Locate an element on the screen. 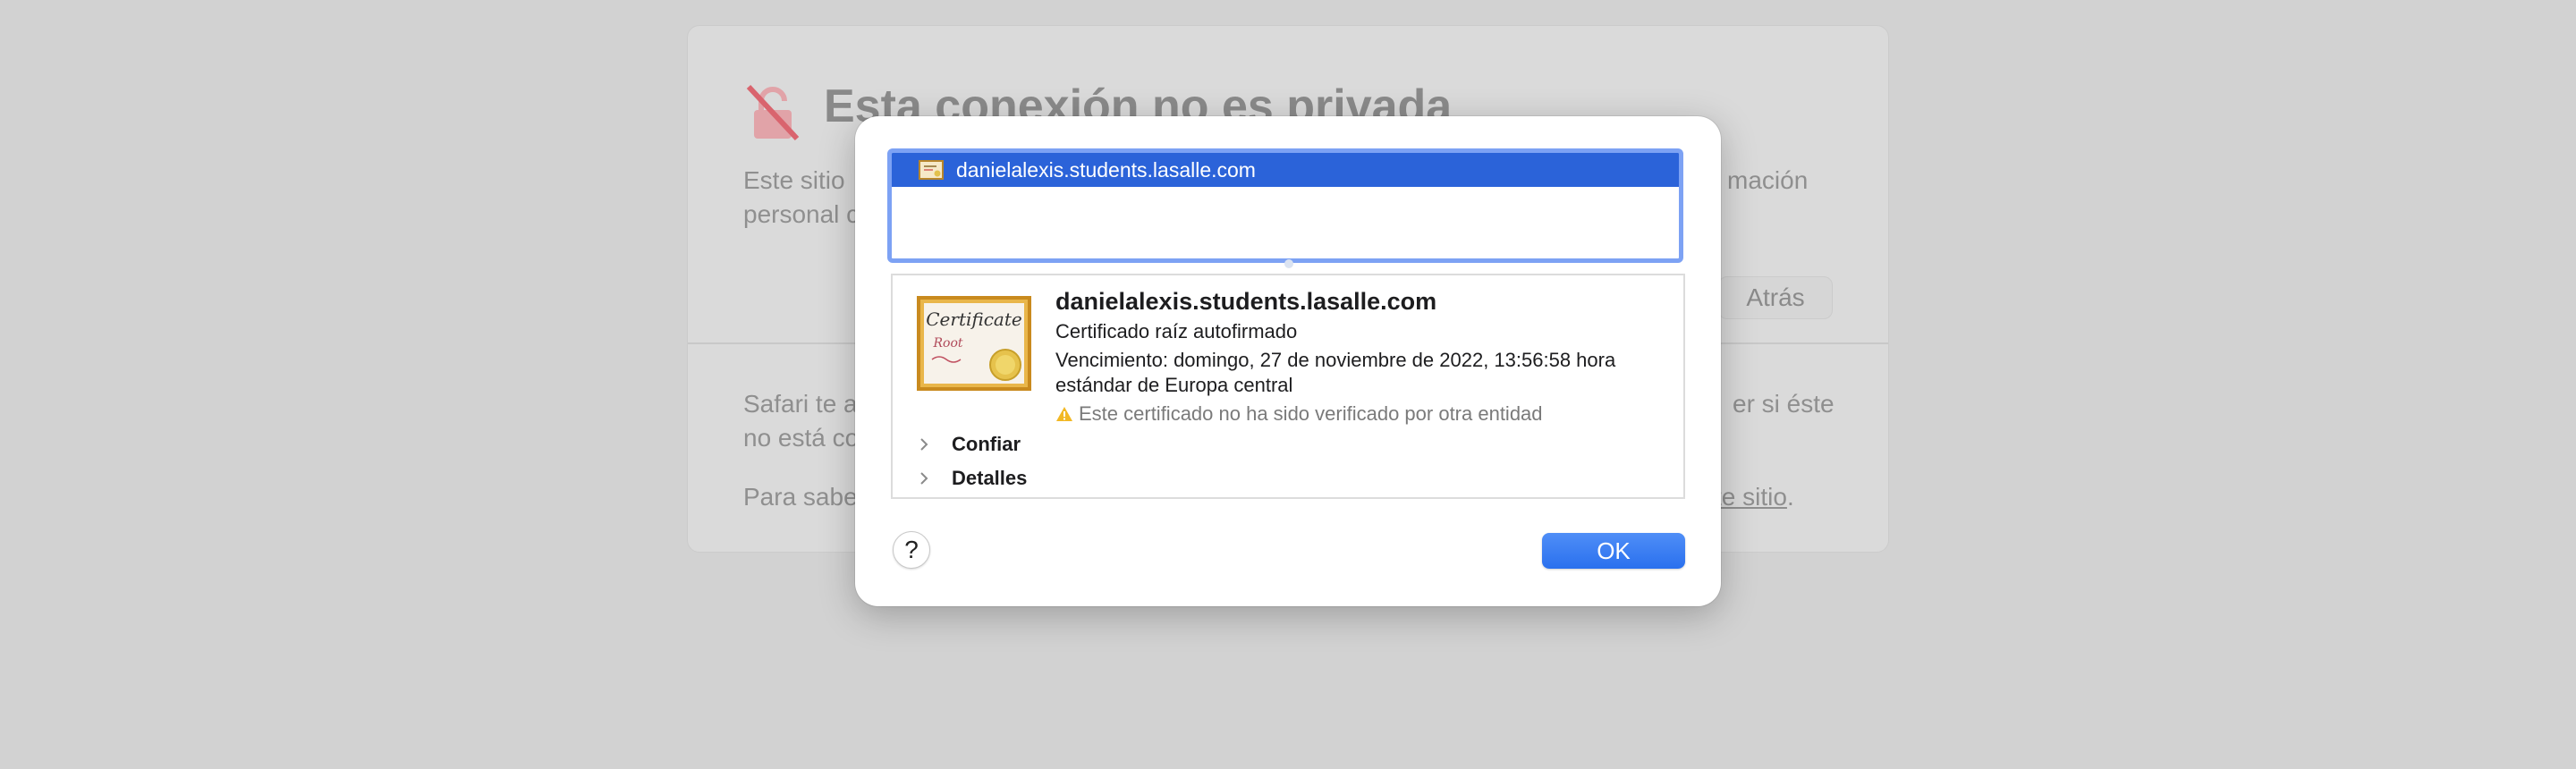  certificate-list-item: danielalexis.students.lasalle.com is located at coordinates (1285, 170).